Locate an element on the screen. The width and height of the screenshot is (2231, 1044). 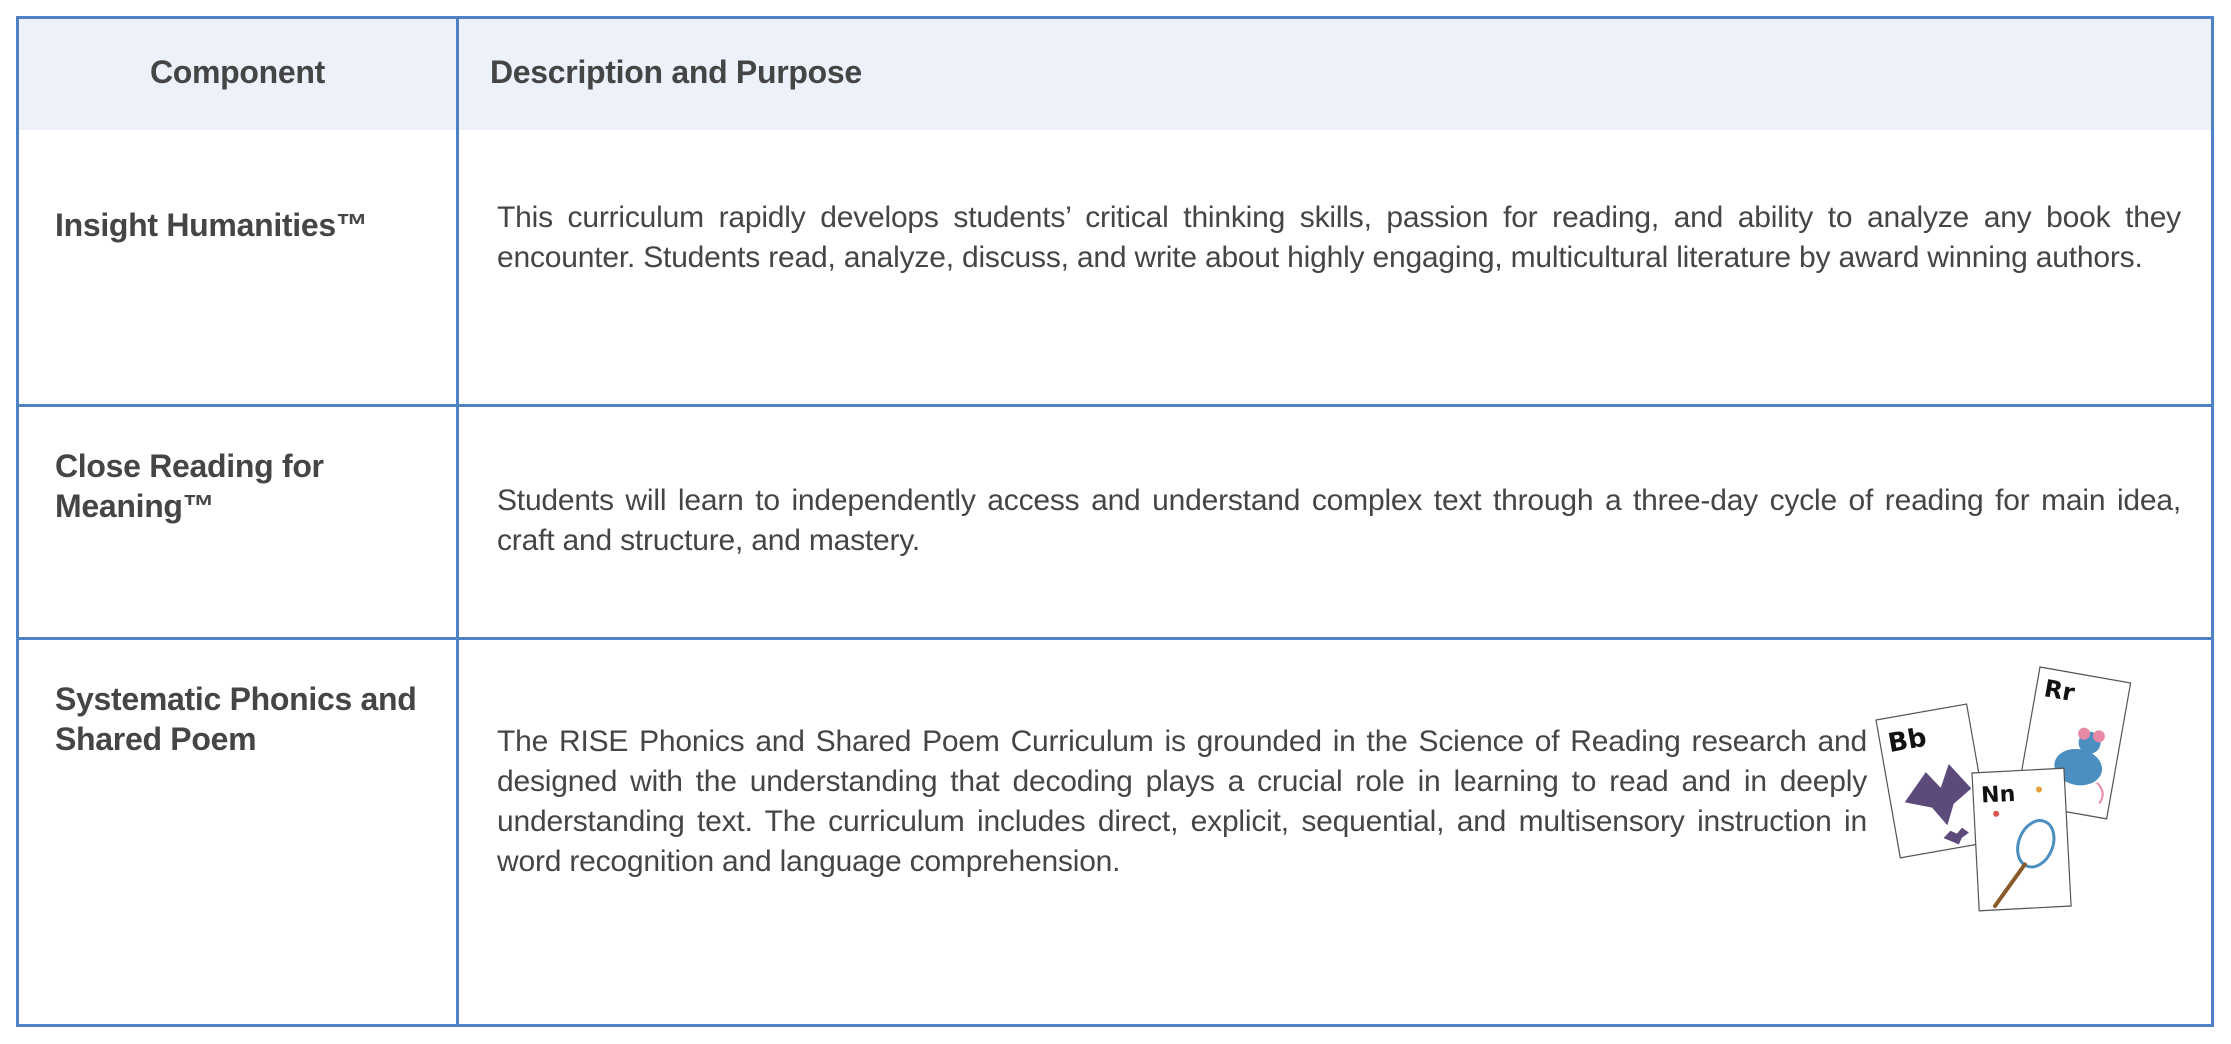
letter-card-nn-label: Nn is located at coordinates (1998, 795).